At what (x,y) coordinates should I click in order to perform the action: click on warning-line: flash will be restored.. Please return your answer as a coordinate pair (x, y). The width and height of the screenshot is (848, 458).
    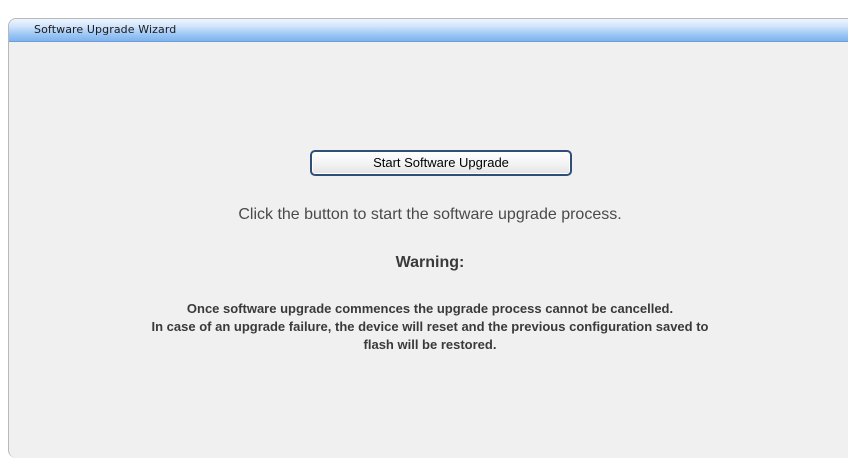
    Looking at the image, I should click on (430, 344).